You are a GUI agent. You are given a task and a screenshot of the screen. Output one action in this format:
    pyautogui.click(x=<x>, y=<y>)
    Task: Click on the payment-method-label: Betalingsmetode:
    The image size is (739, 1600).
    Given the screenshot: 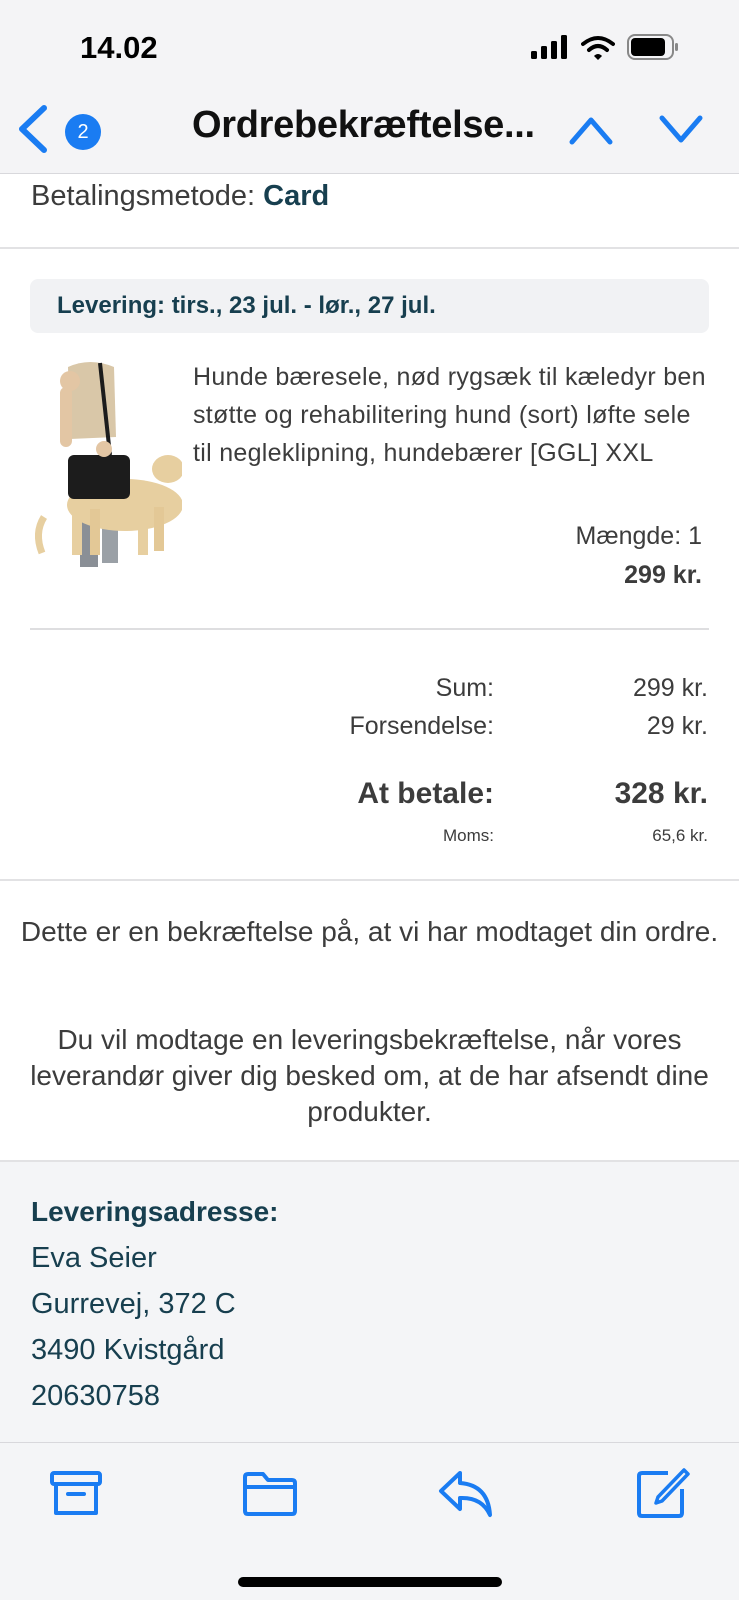 What is the action you would take?
    pyautogui.click(x=143, y=196)
    